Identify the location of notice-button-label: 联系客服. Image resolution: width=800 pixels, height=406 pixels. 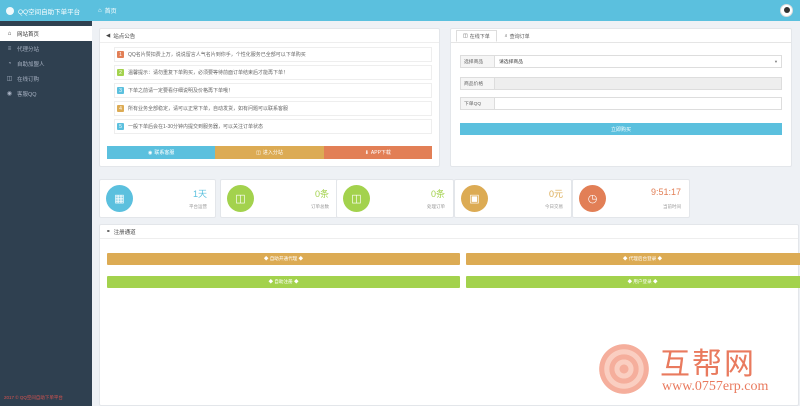
(164, 153).